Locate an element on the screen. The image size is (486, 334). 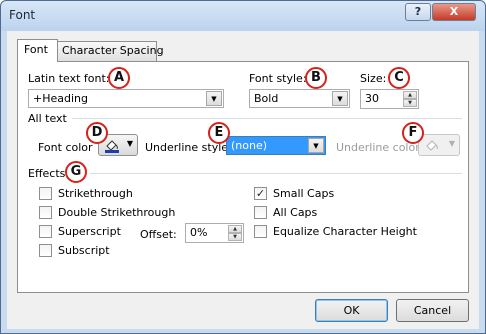
equalize-height-checkbox is located at coordinates (260, 231).